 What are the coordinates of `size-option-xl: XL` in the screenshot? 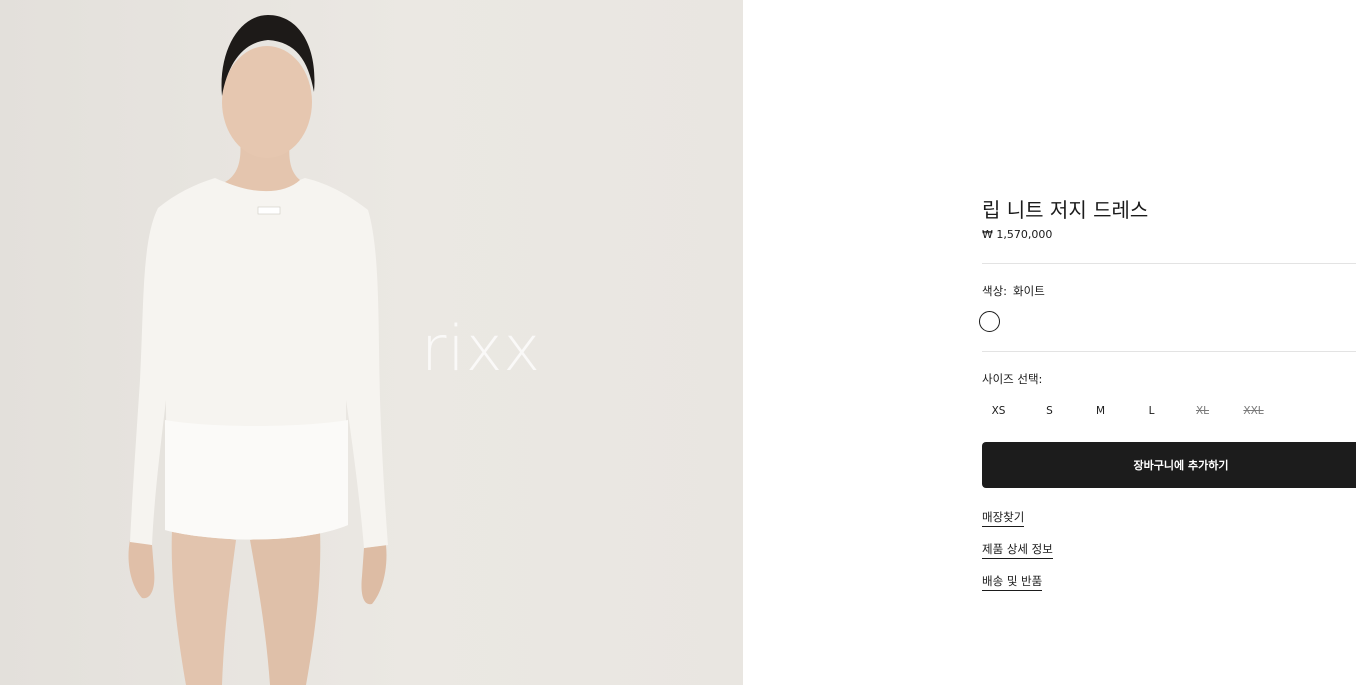 It's located at (1202, 411).